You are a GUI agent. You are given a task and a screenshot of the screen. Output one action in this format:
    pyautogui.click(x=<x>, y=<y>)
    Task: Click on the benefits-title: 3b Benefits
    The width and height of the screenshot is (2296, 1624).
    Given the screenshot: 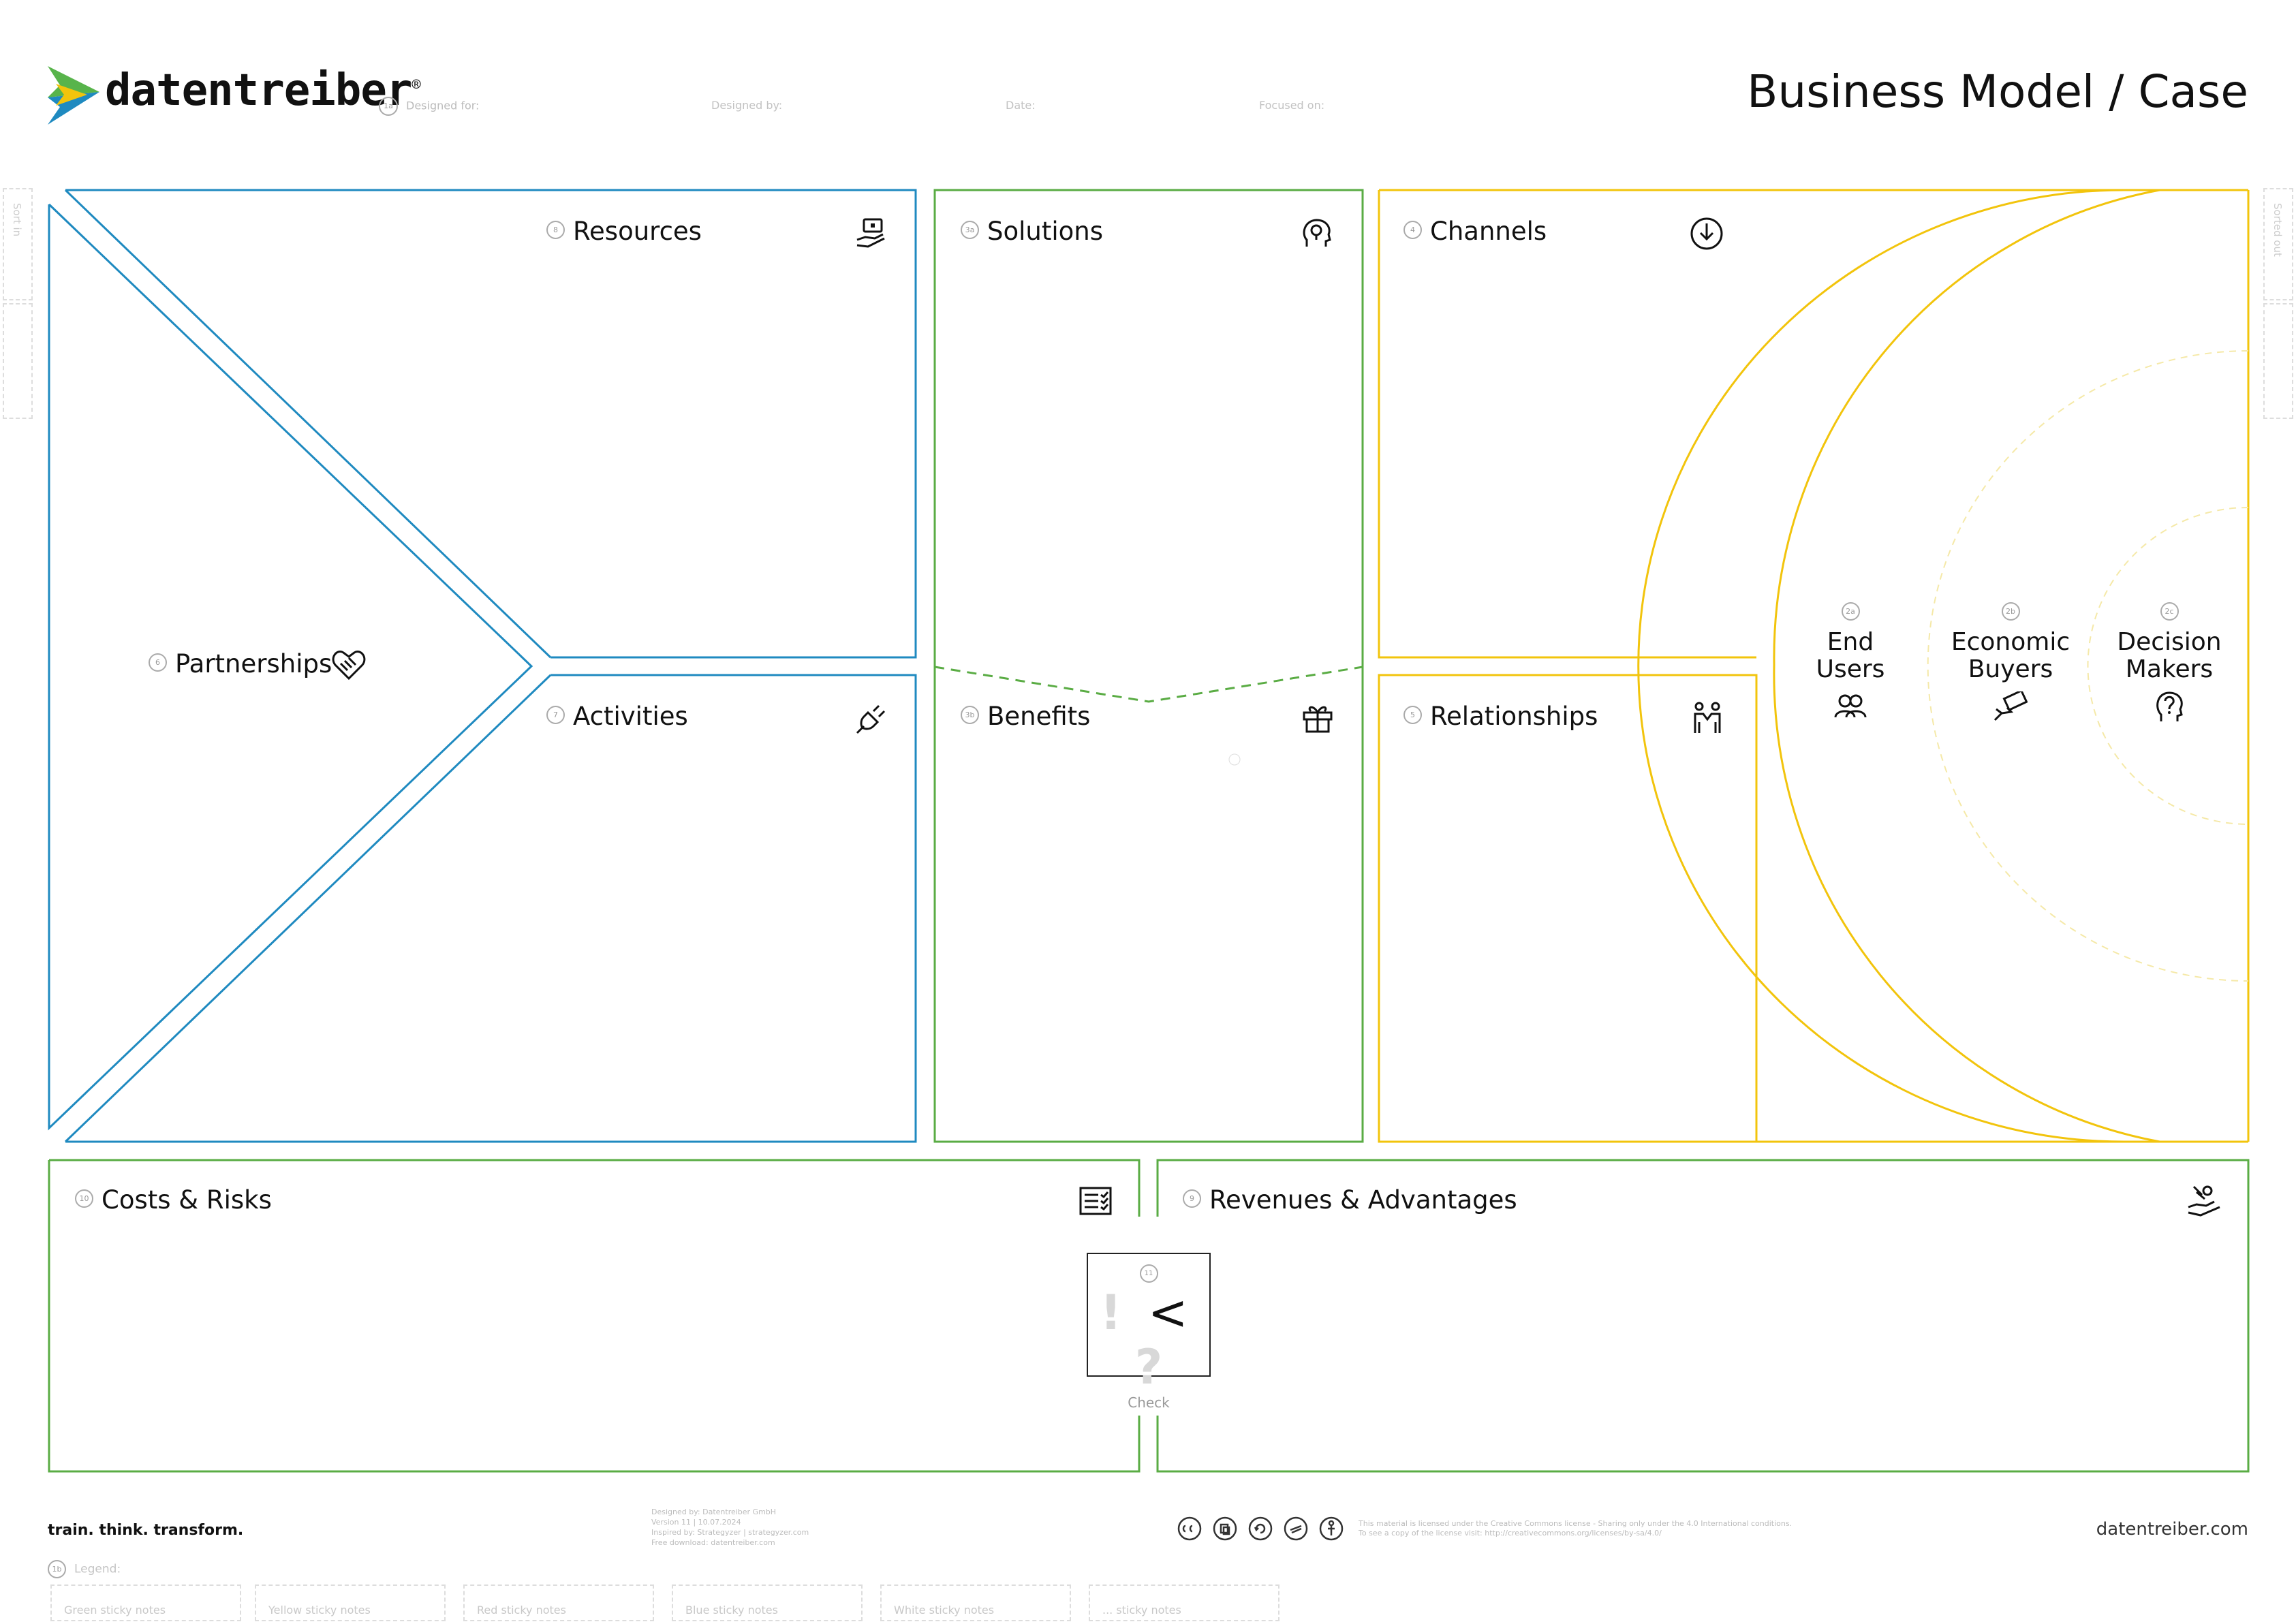 What is the action you would take?
    pyautogui.click(x=1026, y=716)
    